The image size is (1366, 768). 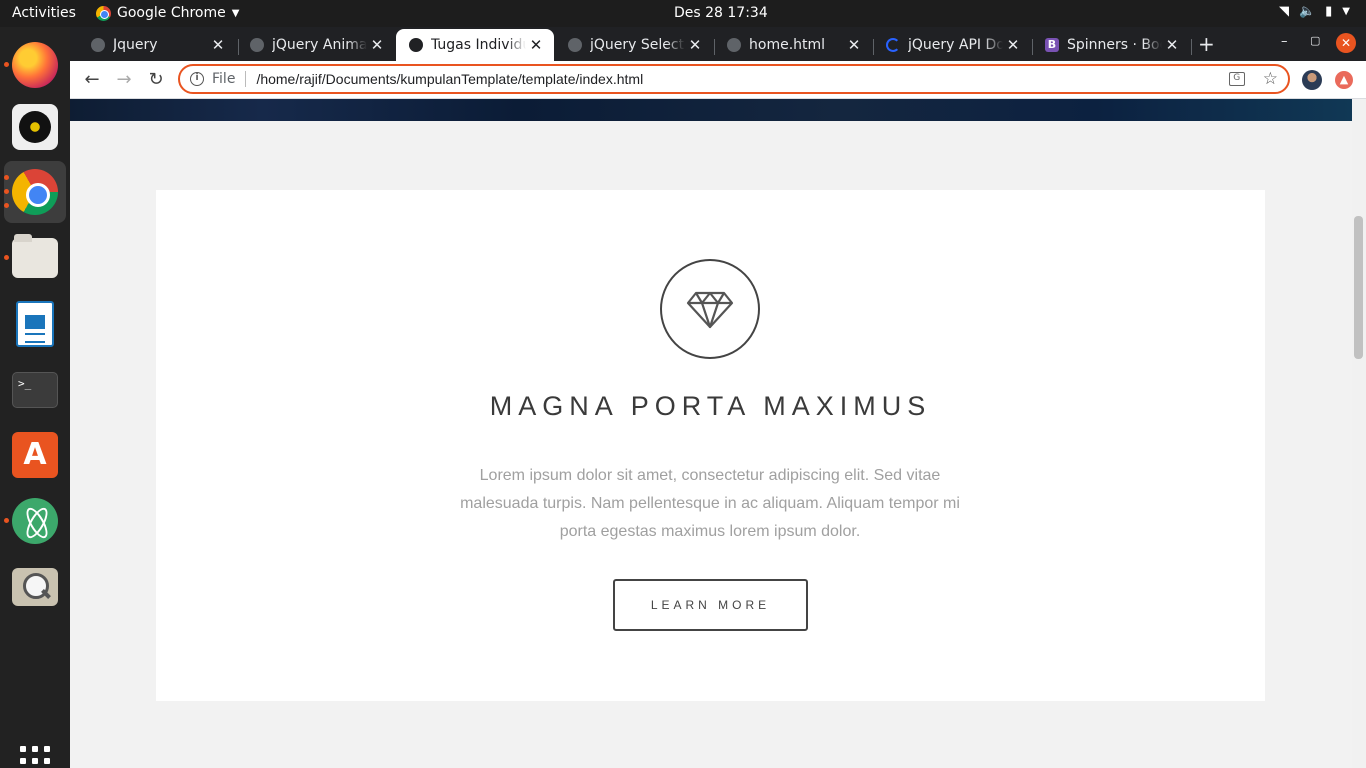 I want to click on tab-tugas-individu: Tugas Individu ✕, so click(x=475, y=45).